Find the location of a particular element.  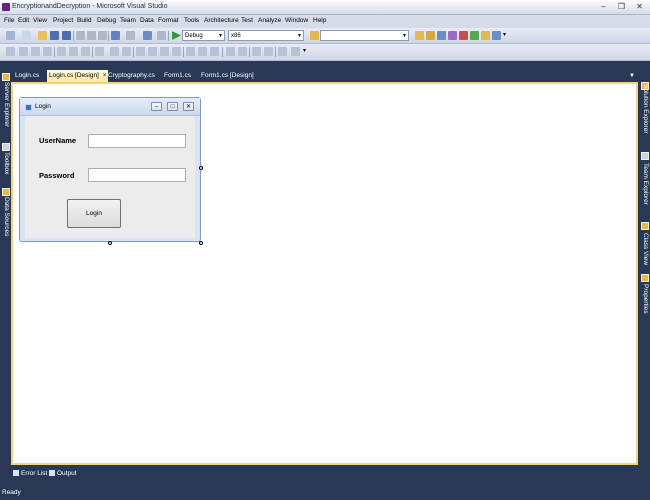

send-to-back-icon is located at coordinates (268, 51).